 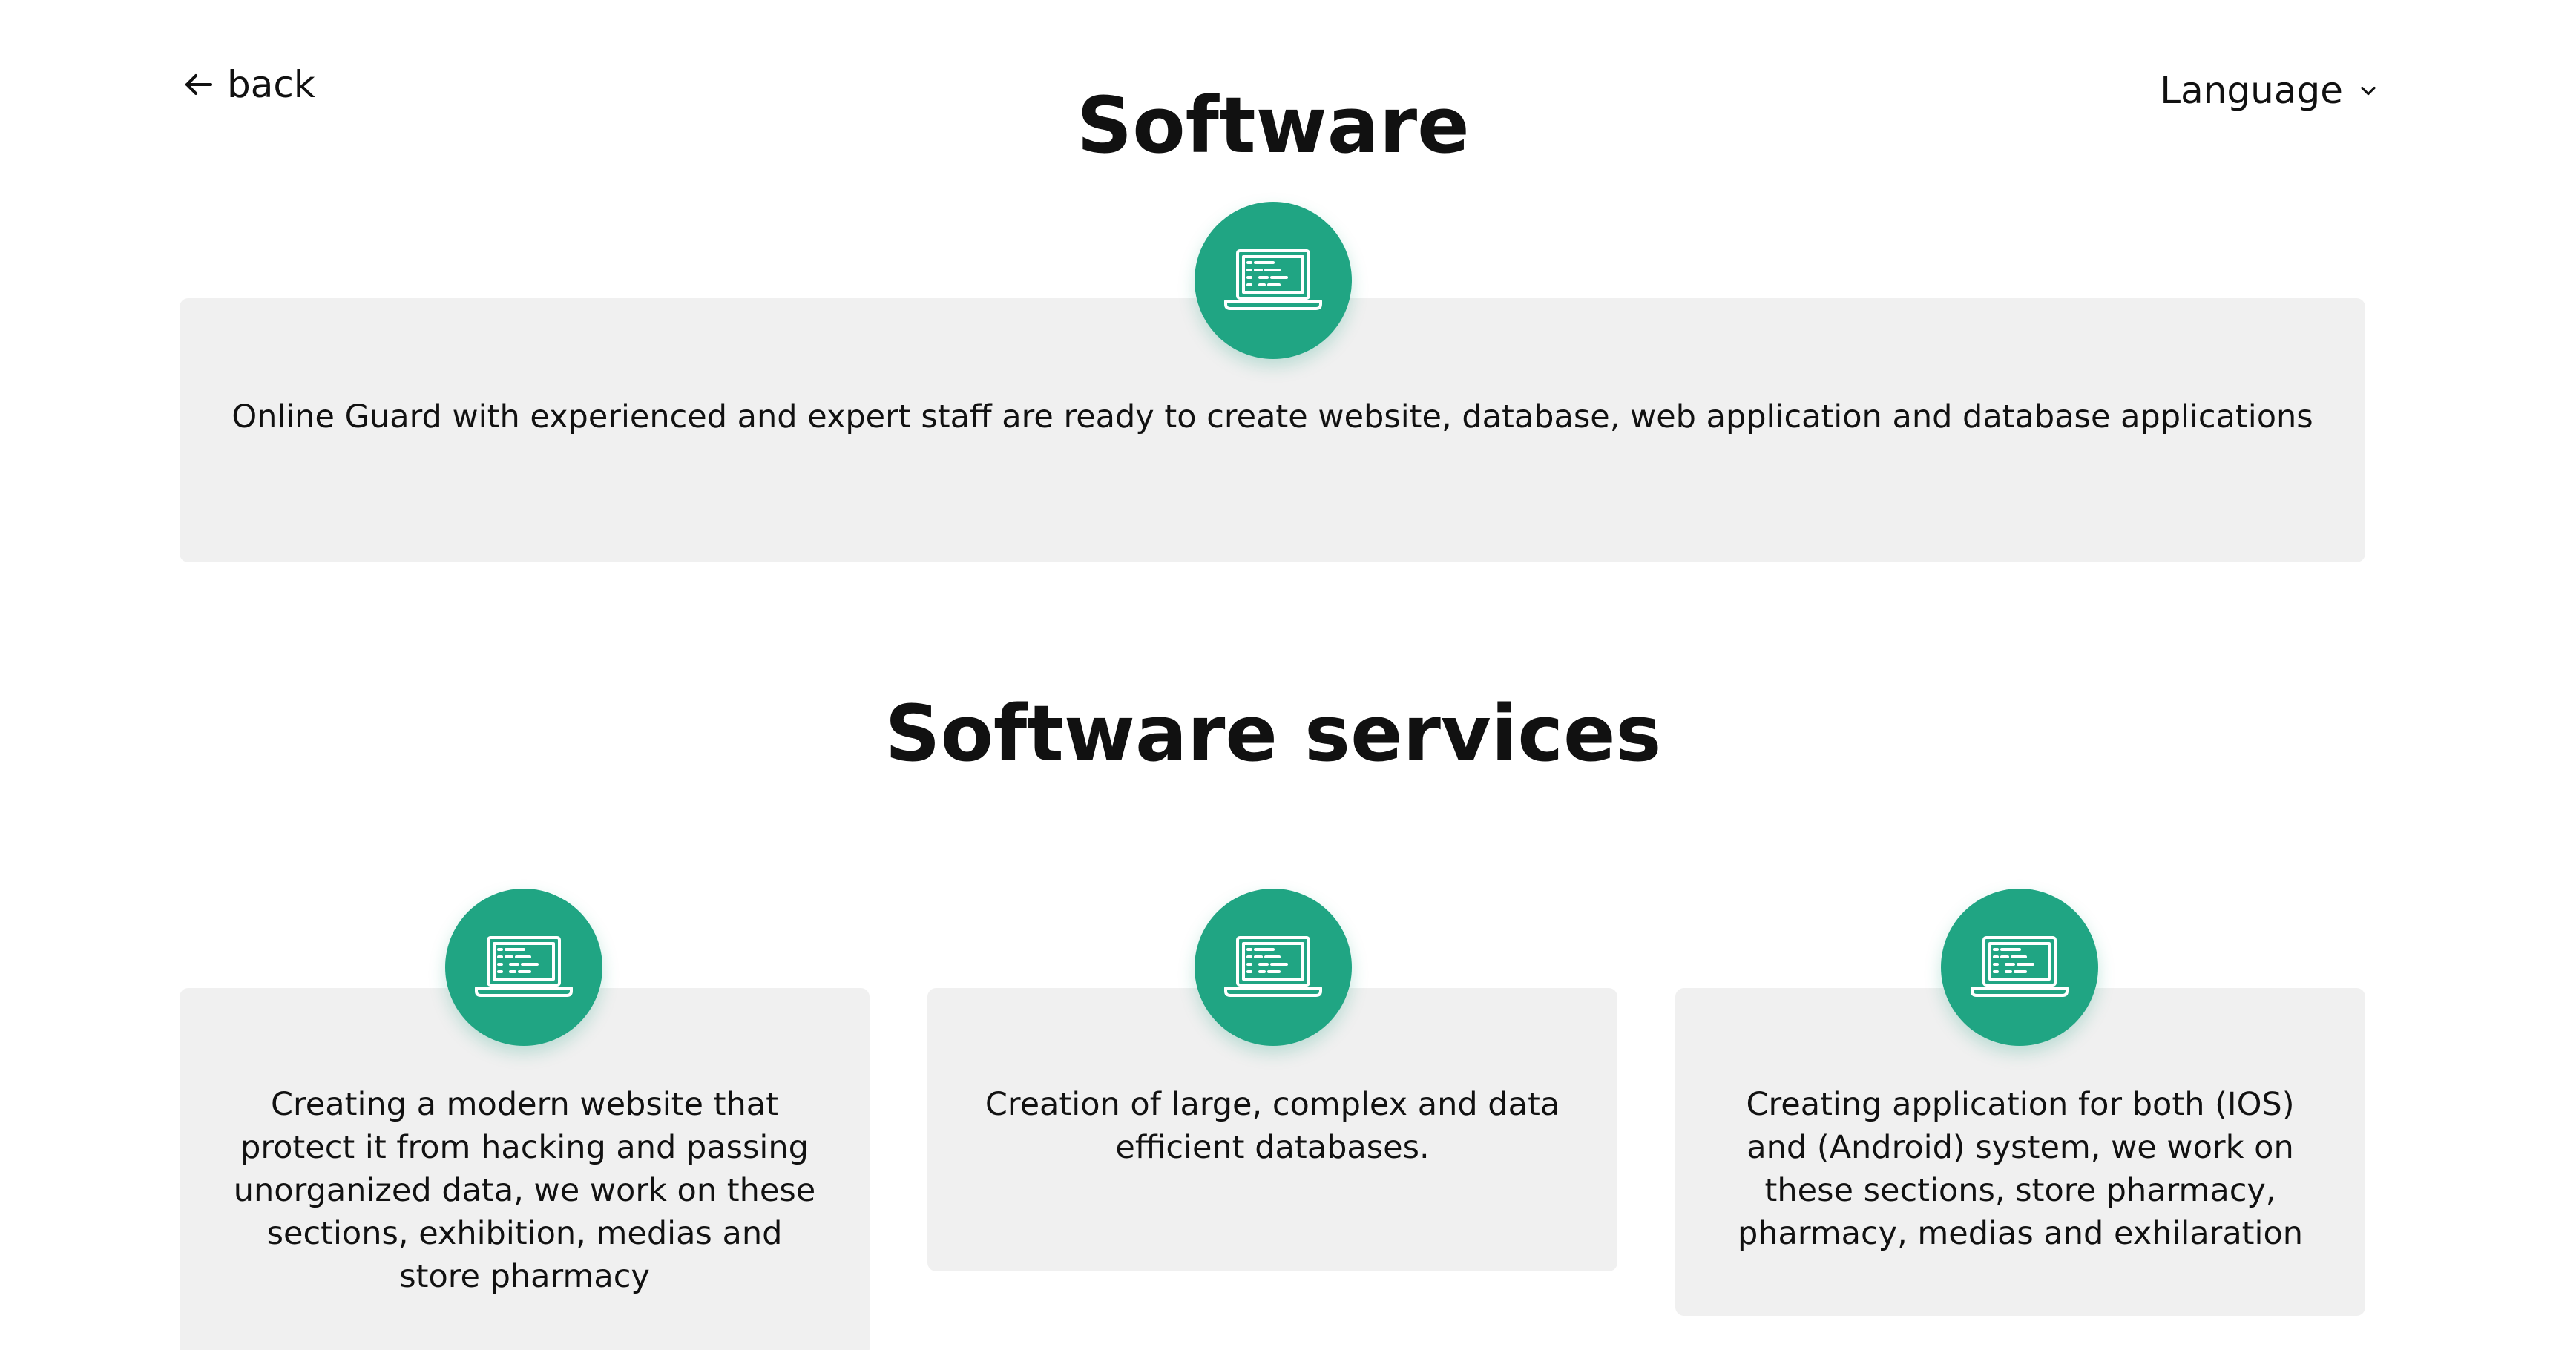 I want to click on intro-icon-badge, so click(x=1273, y=280).